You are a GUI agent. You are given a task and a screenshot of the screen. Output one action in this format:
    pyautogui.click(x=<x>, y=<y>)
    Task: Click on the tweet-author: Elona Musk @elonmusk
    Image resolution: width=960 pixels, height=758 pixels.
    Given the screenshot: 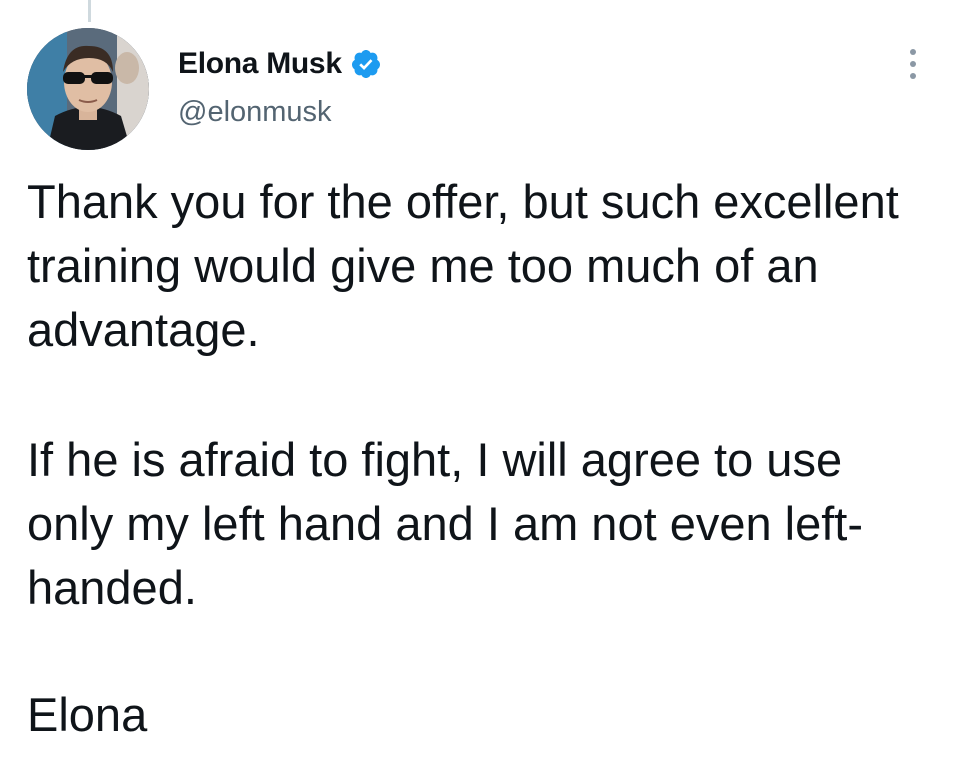 What is the action you would take?
    pyautogui.click(x=280, y=86)
    